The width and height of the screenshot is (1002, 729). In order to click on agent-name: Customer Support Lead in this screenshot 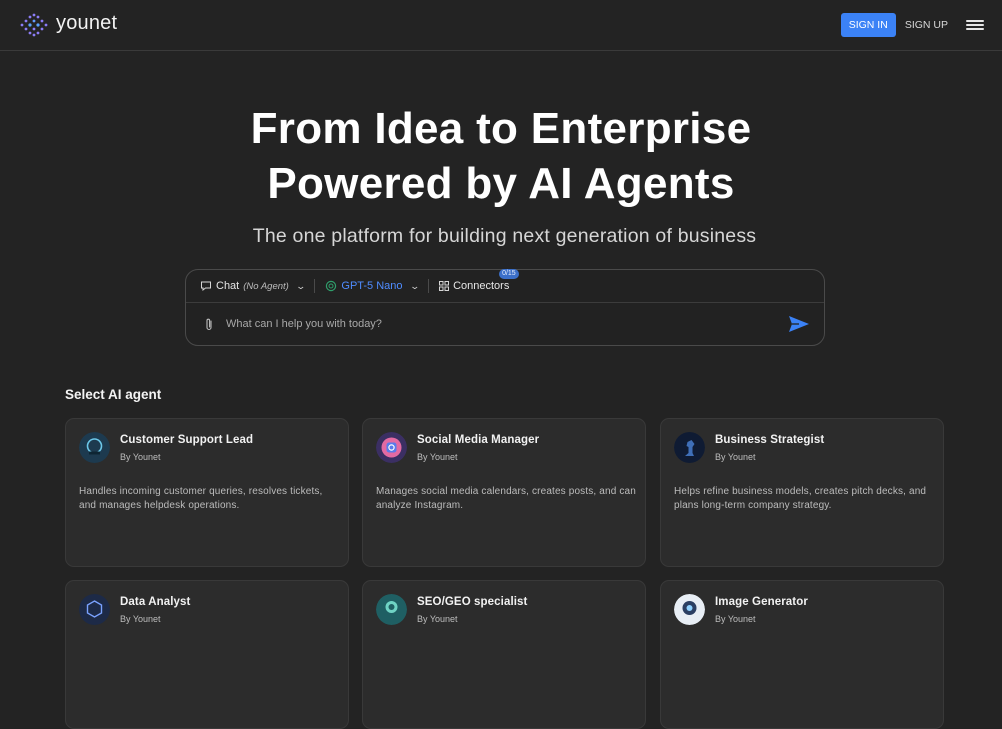, I will do `click(187, 440)`.